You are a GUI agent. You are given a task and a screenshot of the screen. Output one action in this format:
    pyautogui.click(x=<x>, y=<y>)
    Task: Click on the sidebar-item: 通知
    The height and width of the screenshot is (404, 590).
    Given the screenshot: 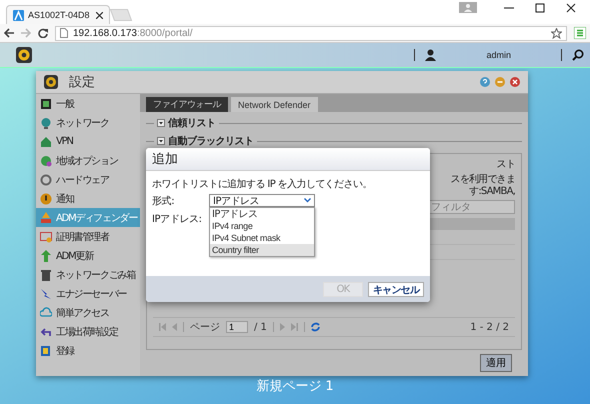 What is the action you would take?
    pyautogui.click(x=88, y=198)
    